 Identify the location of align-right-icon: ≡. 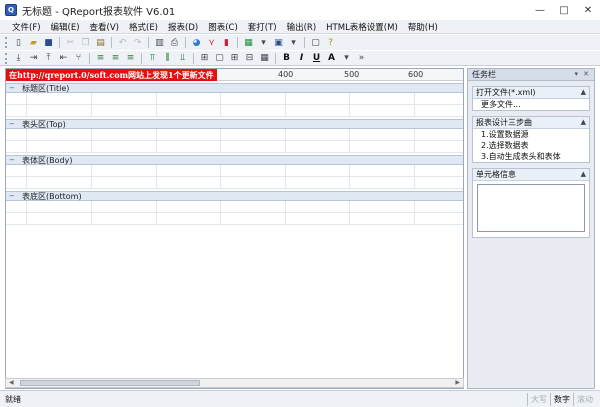
(130, 58).